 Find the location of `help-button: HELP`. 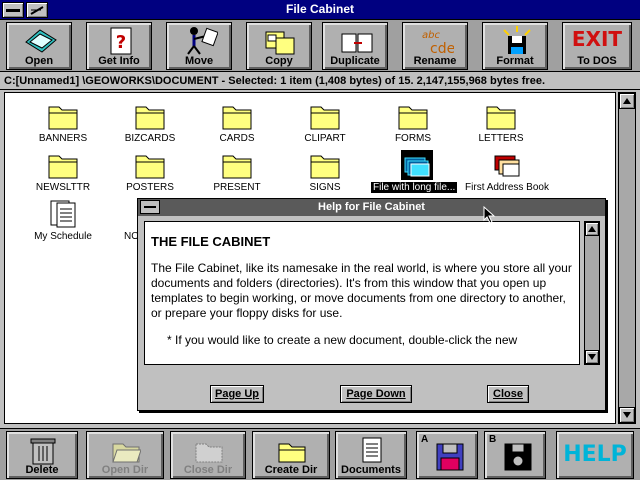

help-button: HELP is located at coordinates (595, 455).